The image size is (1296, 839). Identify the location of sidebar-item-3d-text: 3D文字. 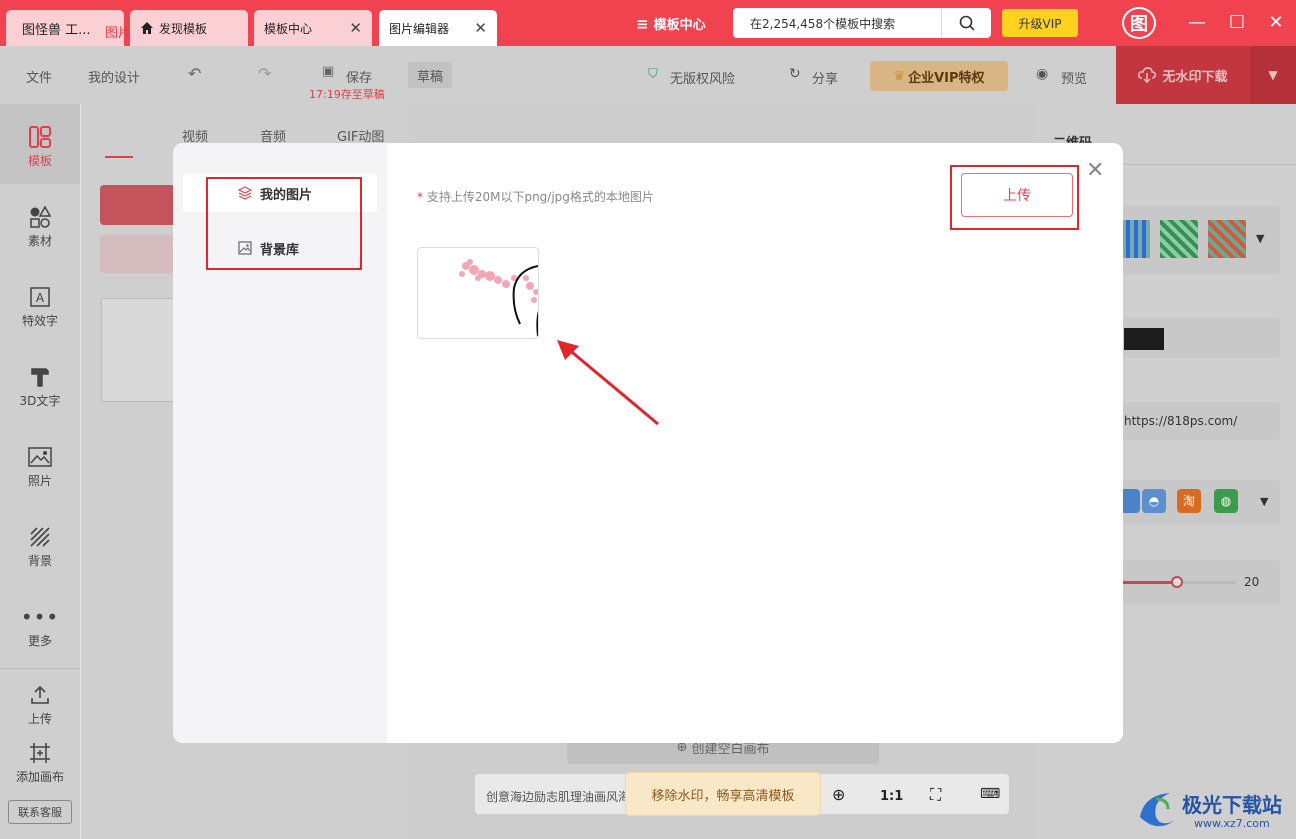
(40, 386).